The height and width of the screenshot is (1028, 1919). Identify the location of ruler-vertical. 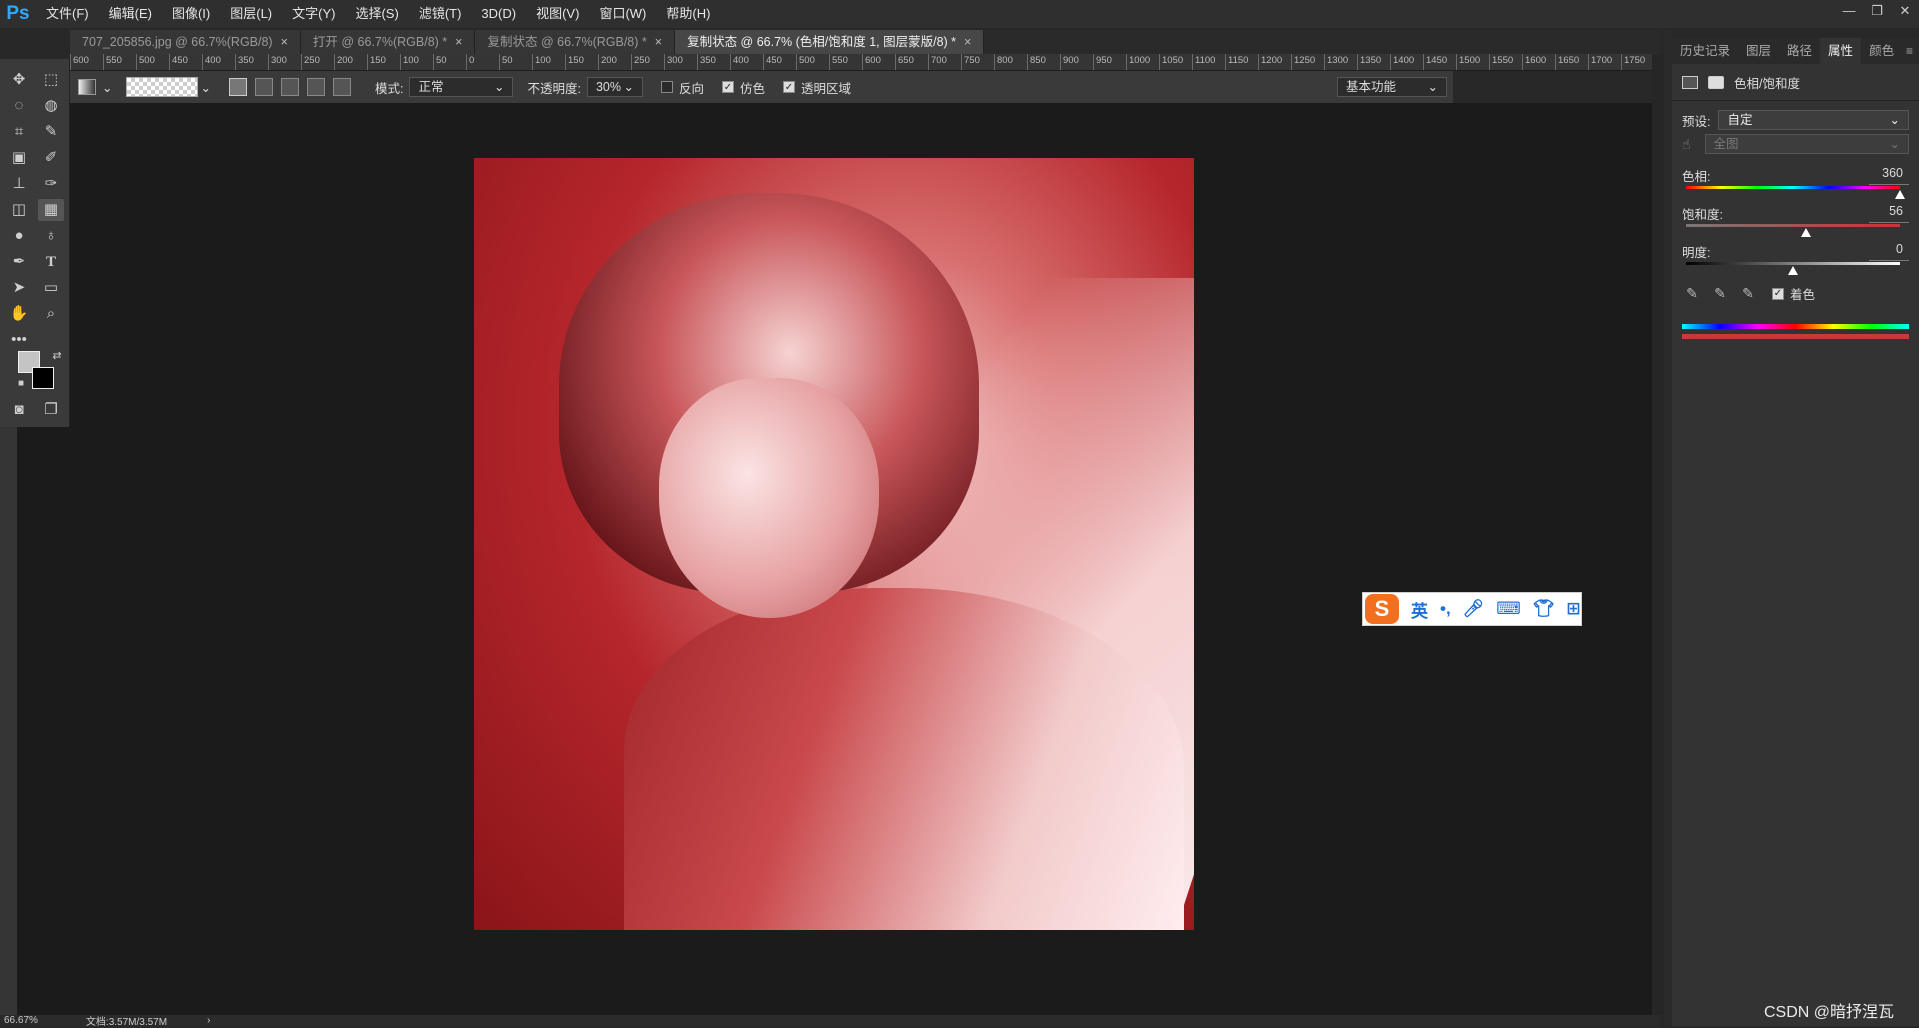
(9, 720).